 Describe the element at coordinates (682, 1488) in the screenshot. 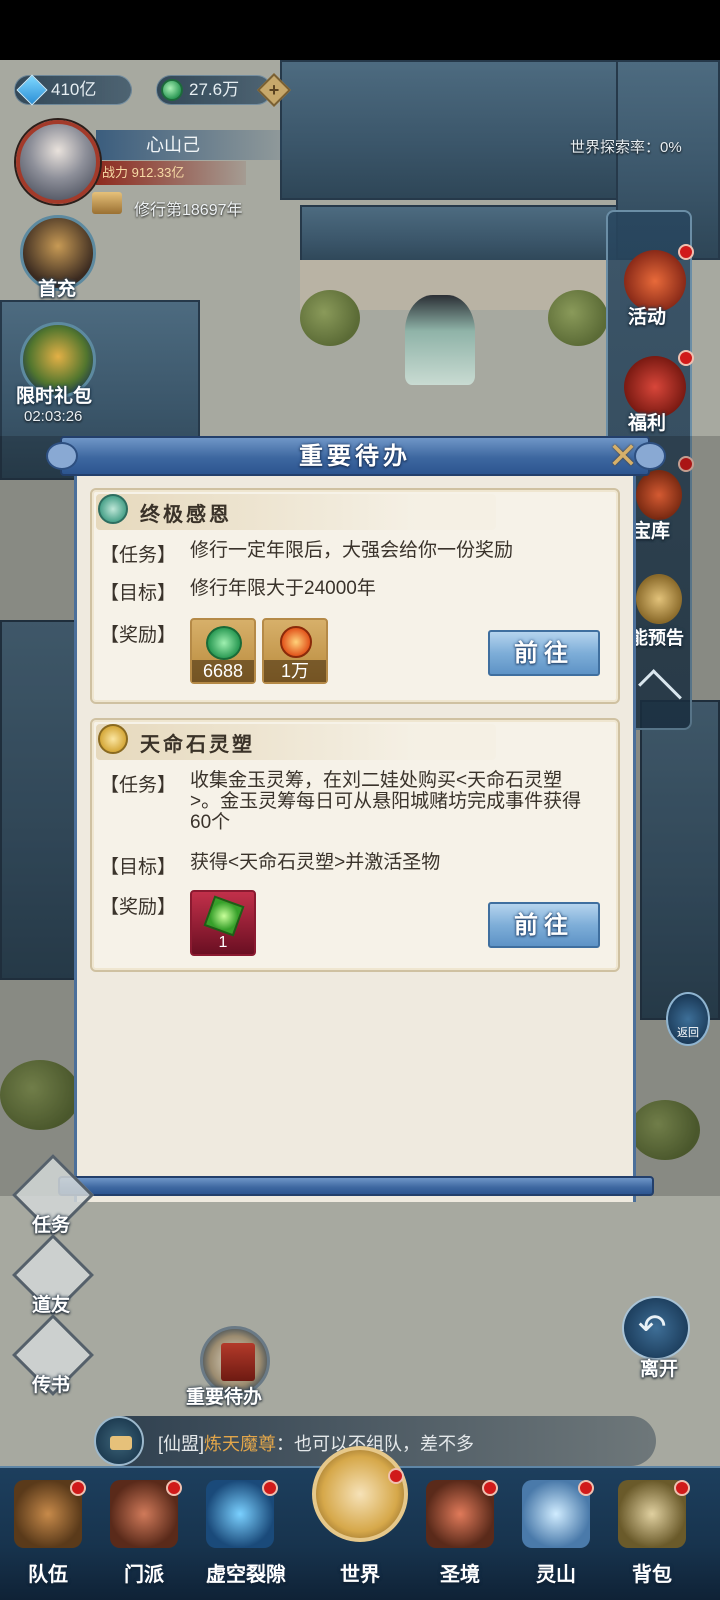

I see `bag-badge` at that location.